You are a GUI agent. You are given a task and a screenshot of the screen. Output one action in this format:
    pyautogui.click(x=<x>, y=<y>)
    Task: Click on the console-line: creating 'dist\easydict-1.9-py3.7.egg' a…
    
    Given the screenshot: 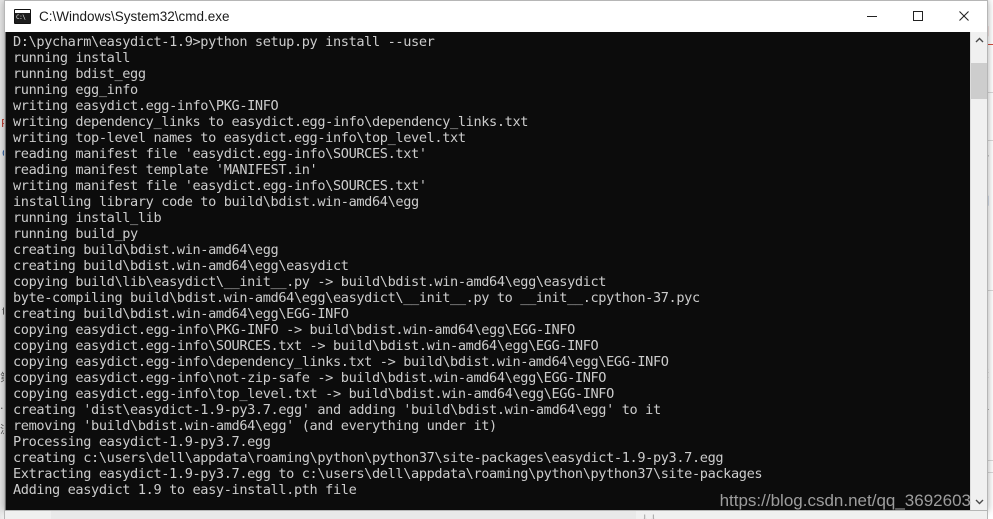 What is the action you would take?
    pyautogui.click(x=337, y=410)
    